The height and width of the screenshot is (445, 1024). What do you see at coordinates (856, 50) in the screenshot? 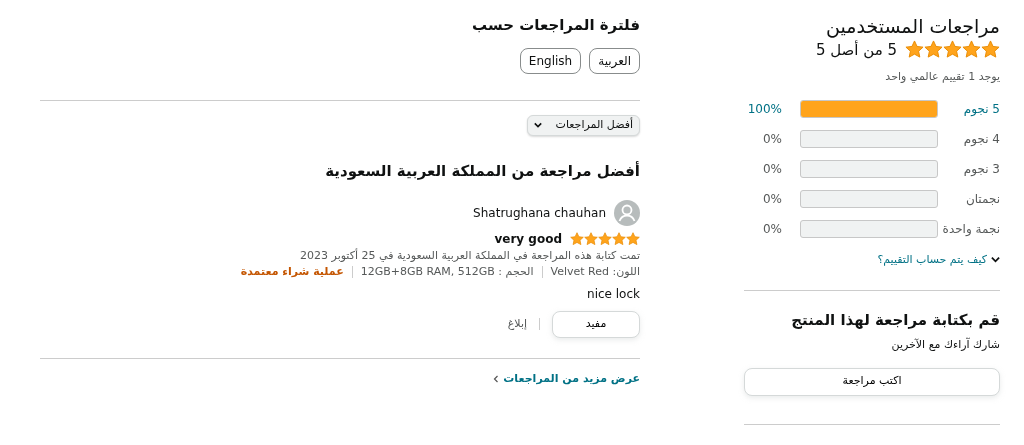
I see `rating-text: 5 من أصل 5` at bounding box center [856, 50].